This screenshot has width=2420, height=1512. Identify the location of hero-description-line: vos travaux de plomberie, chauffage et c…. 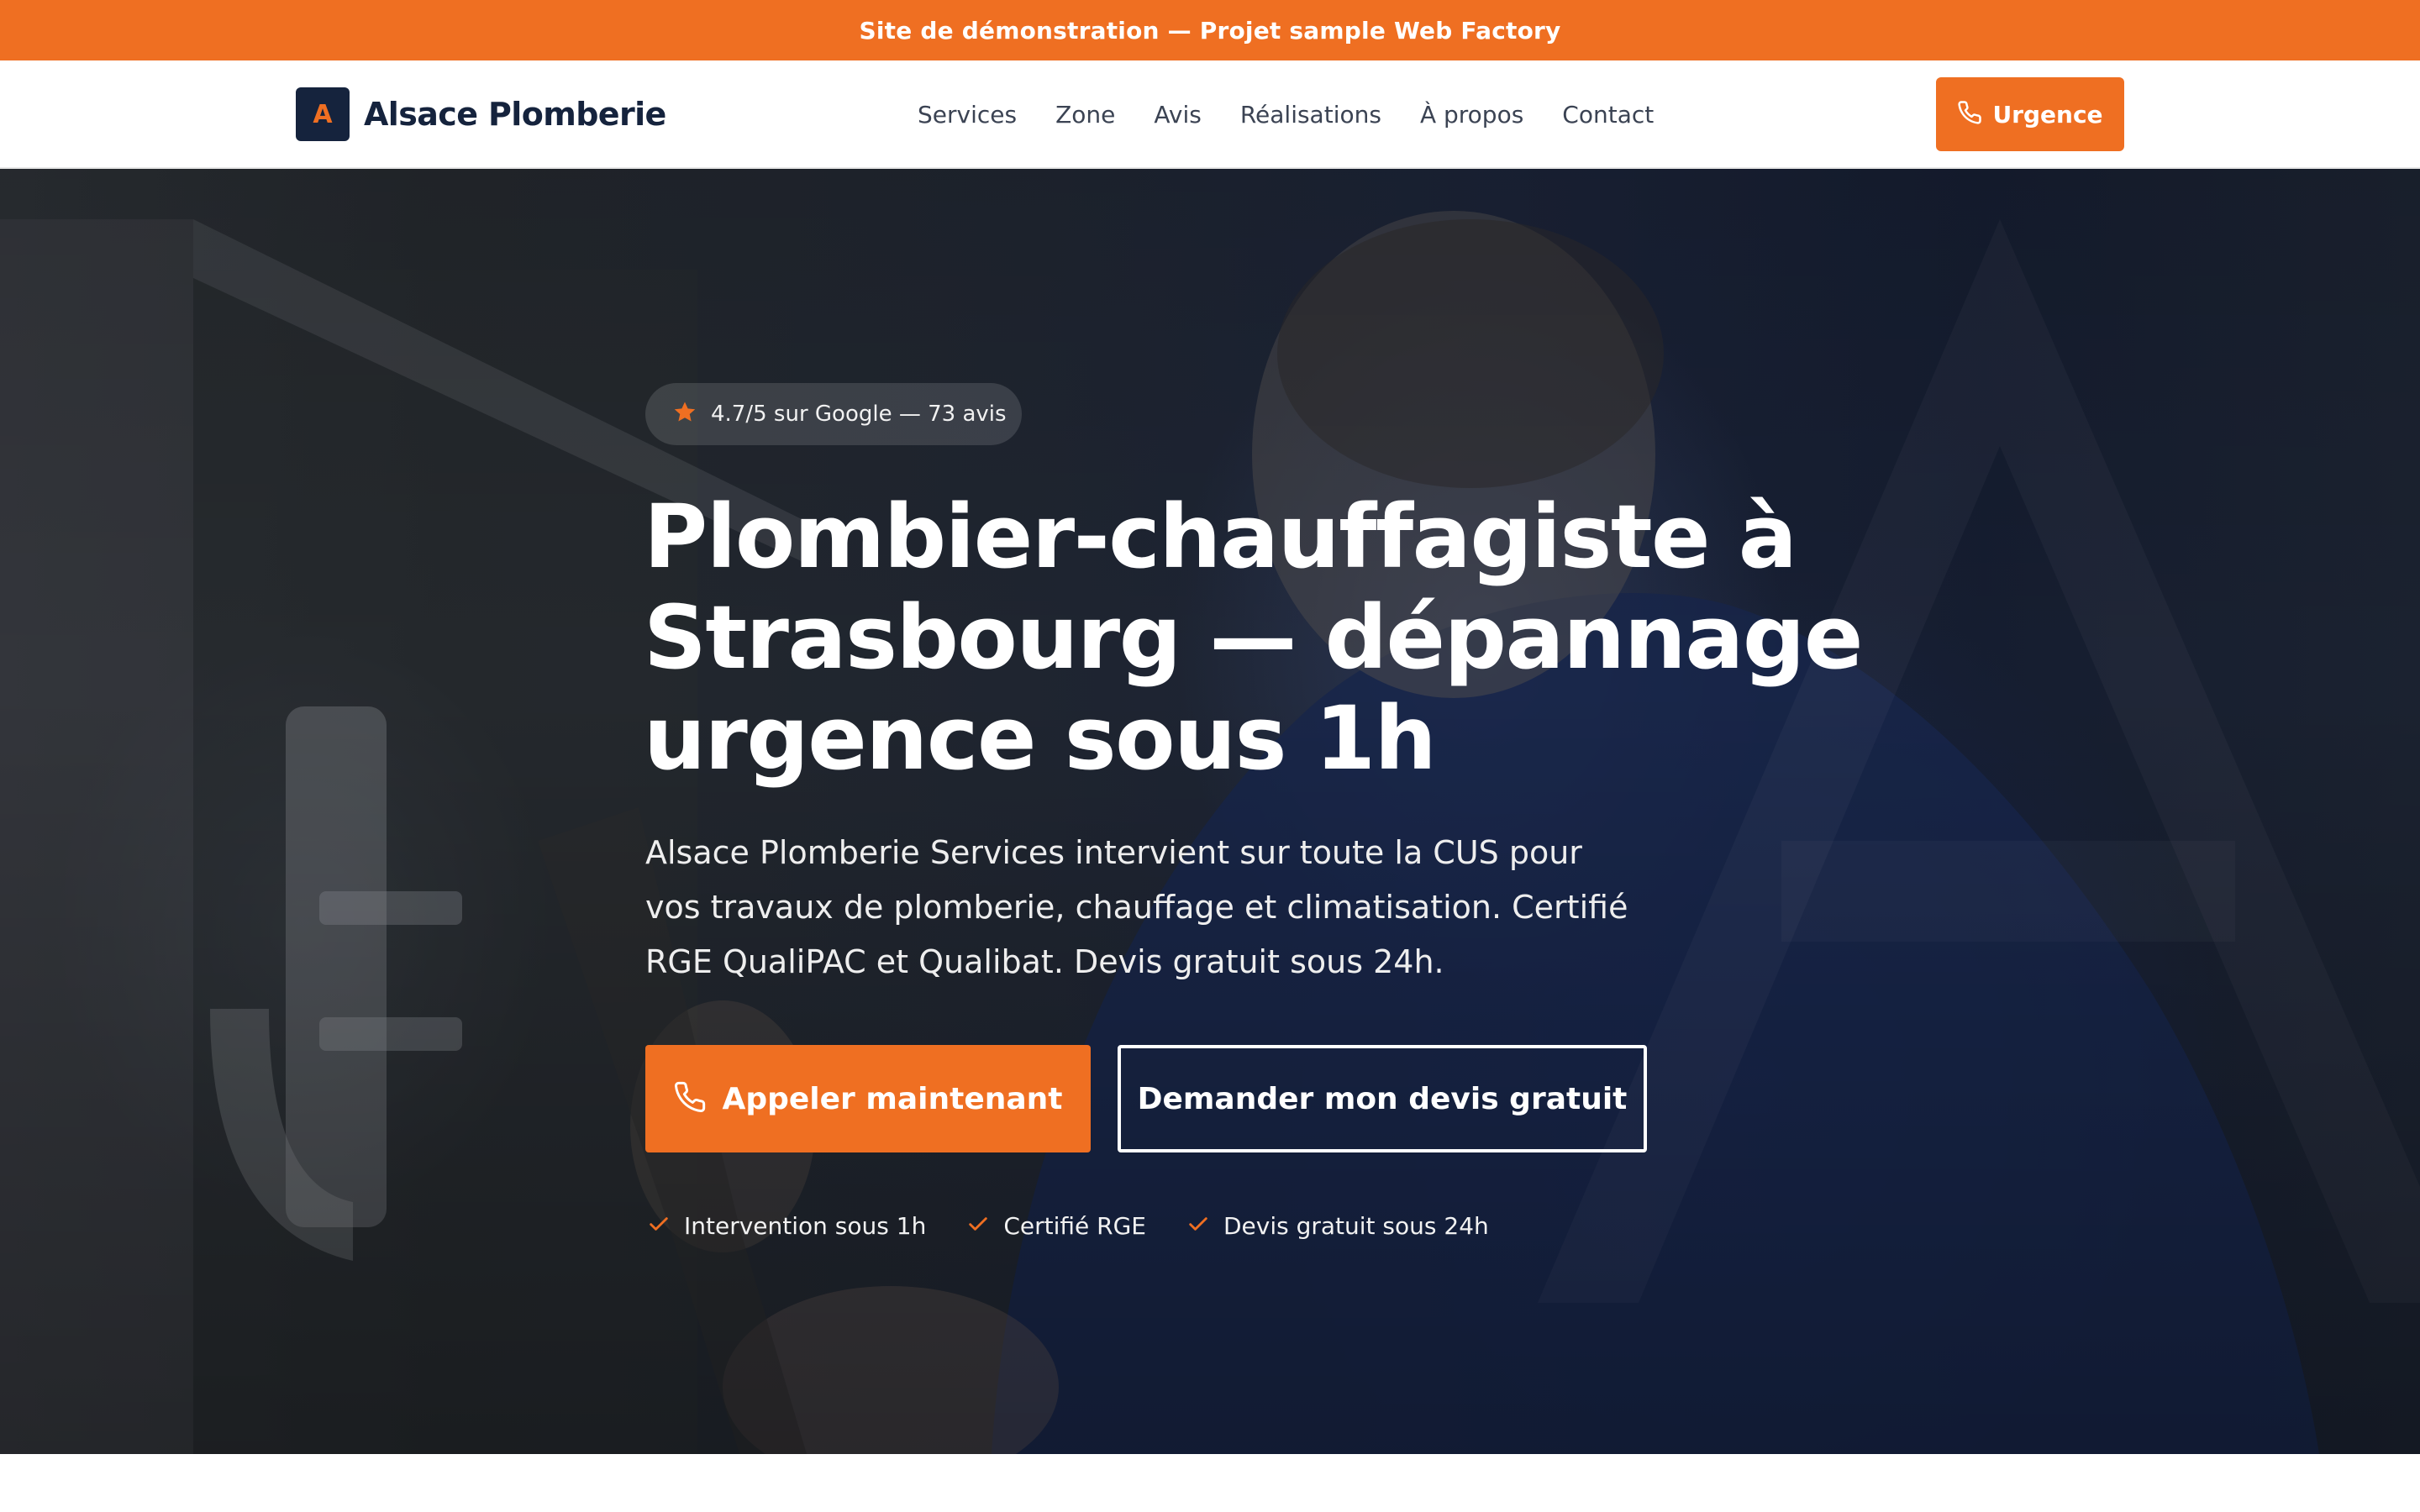
(1136, 907).